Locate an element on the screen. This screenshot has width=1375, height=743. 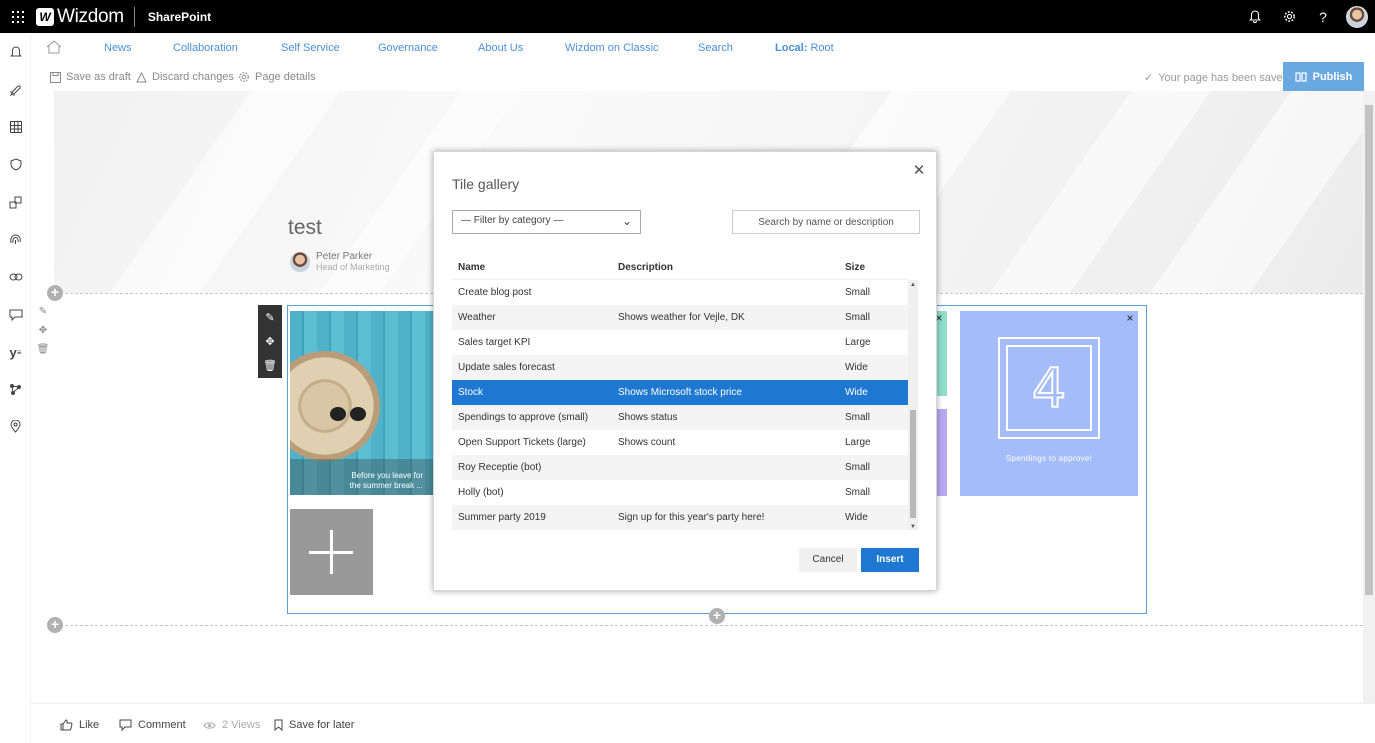
nav-news: News is located at coordinates (118, 48).